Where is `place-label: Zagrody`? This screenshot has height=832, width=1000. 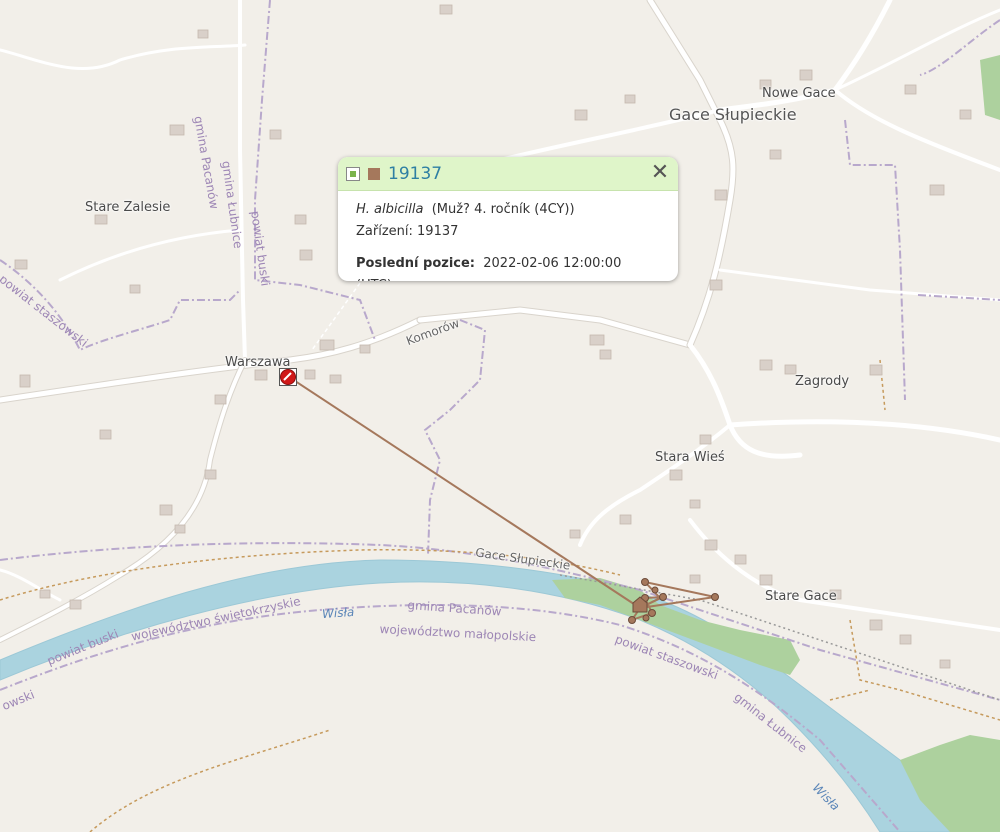 place-label: Zagrody is located at coordinates (822, 381).